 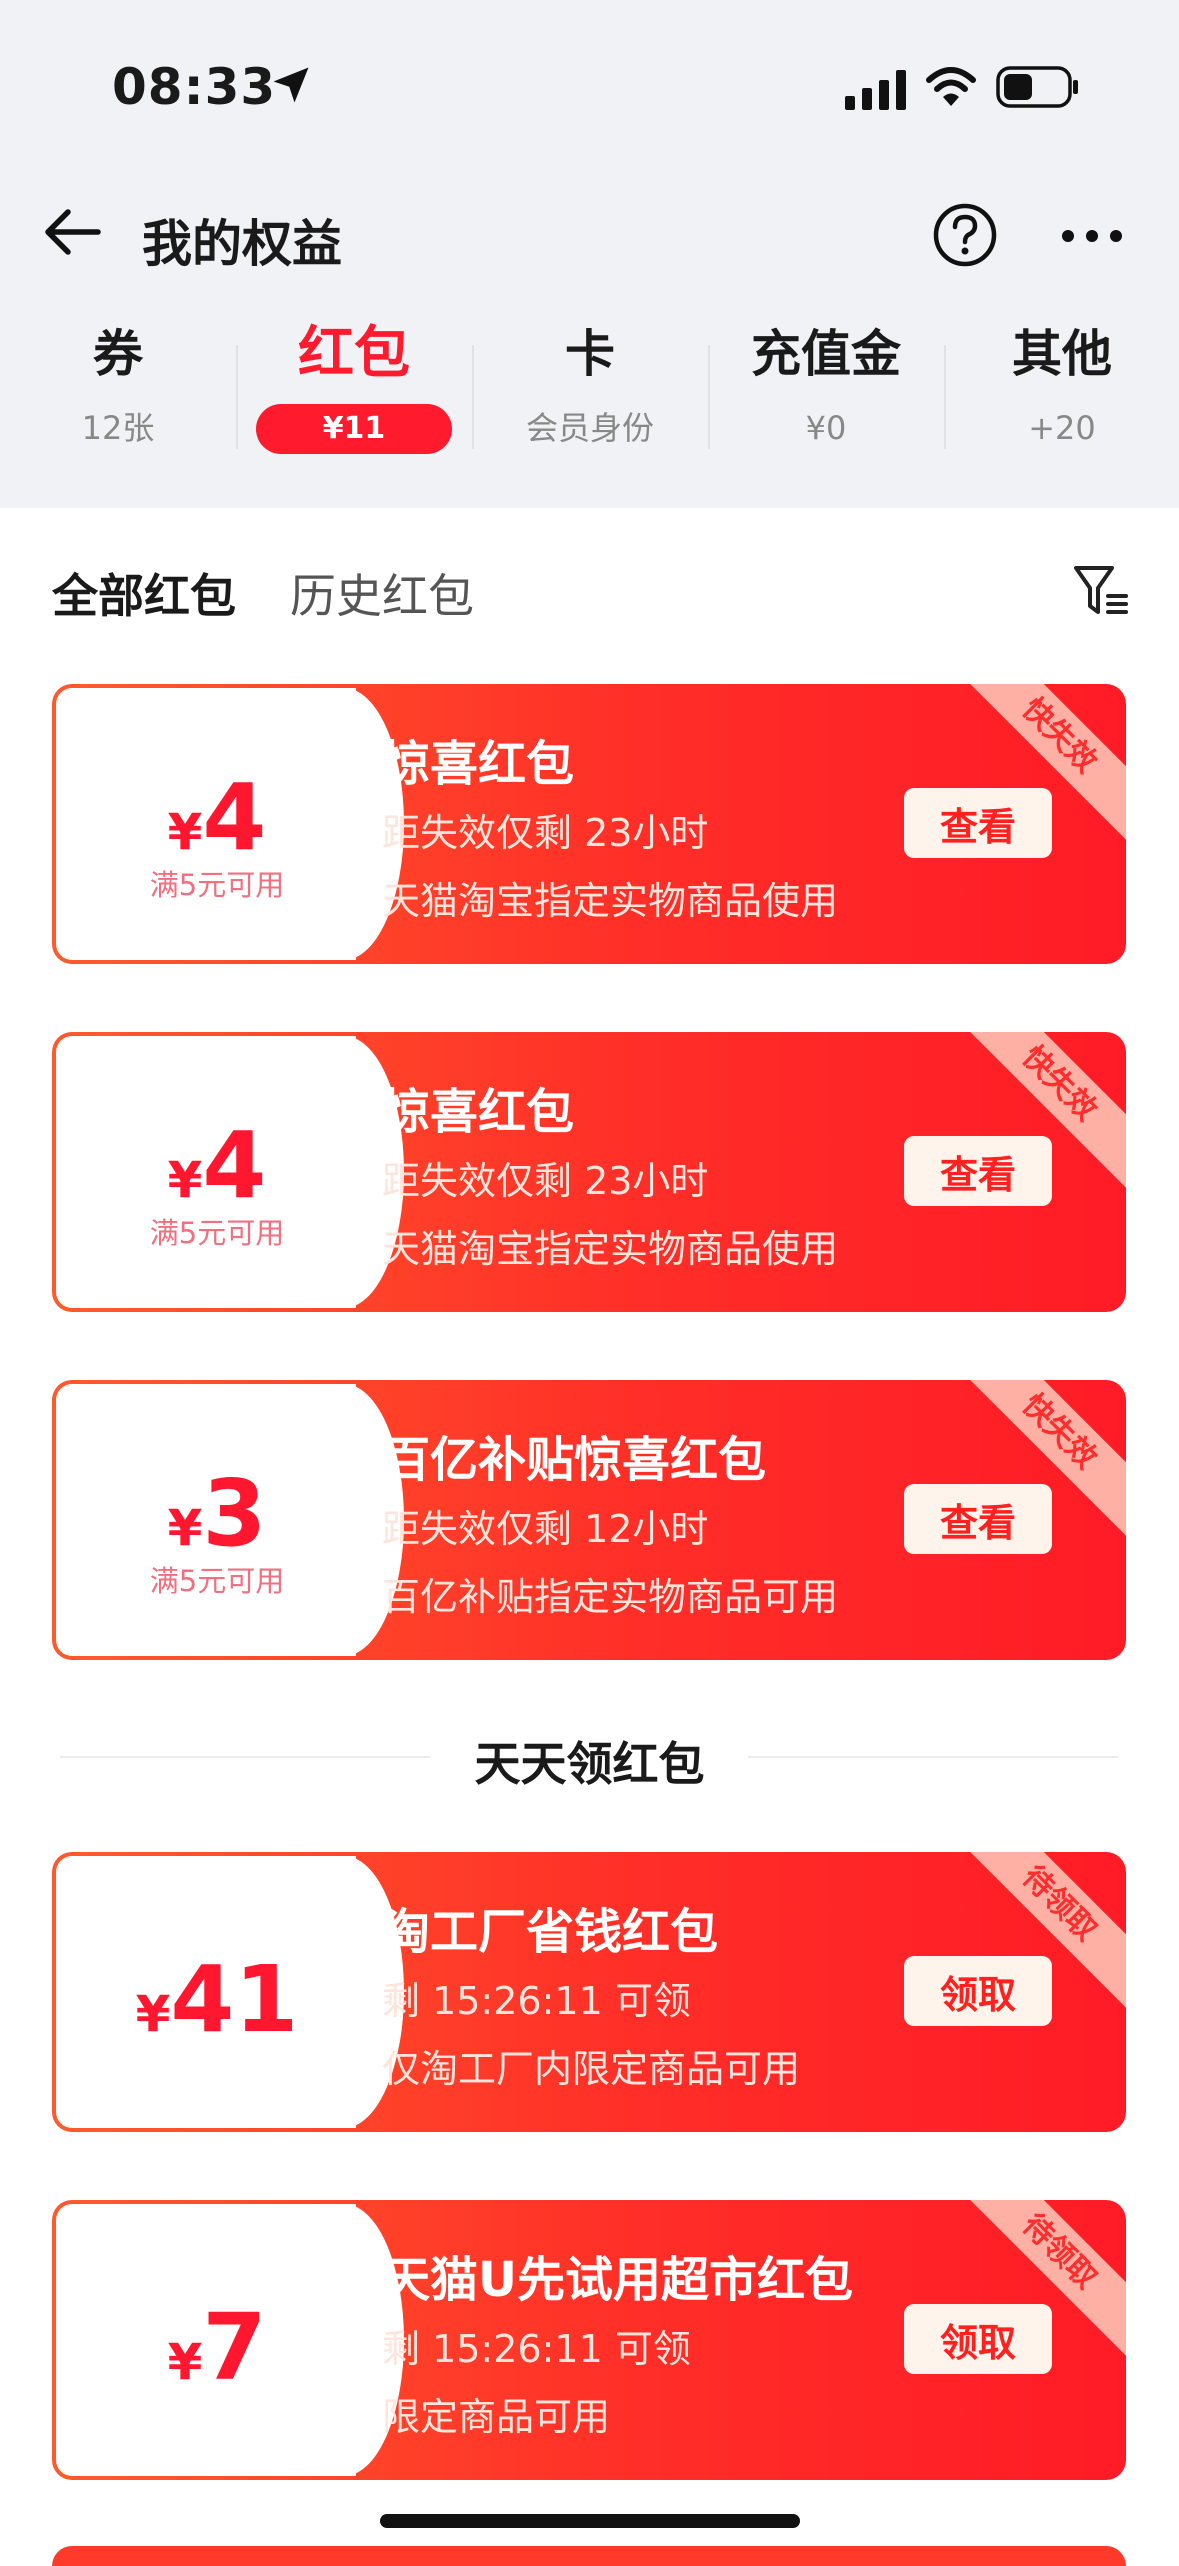 What do you see at coordinates (242, 244) in the screenshot?
I see `page-title: 我的权益` at bounding box center [242, 244].